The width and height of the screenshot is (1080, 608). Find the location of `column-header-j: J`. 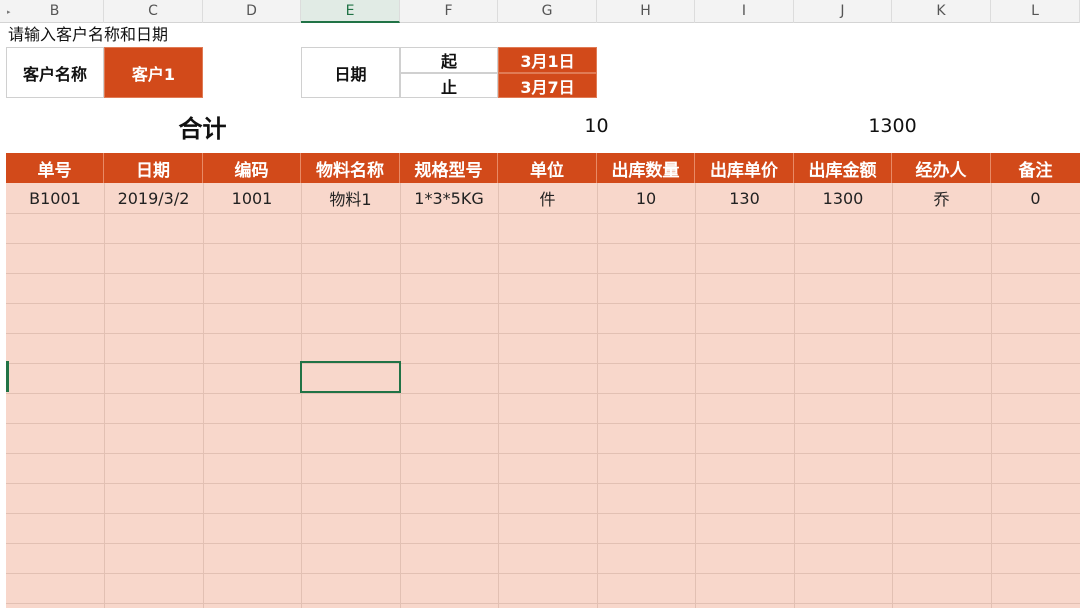

column-header-j: J is located at coordinates (843, 11).